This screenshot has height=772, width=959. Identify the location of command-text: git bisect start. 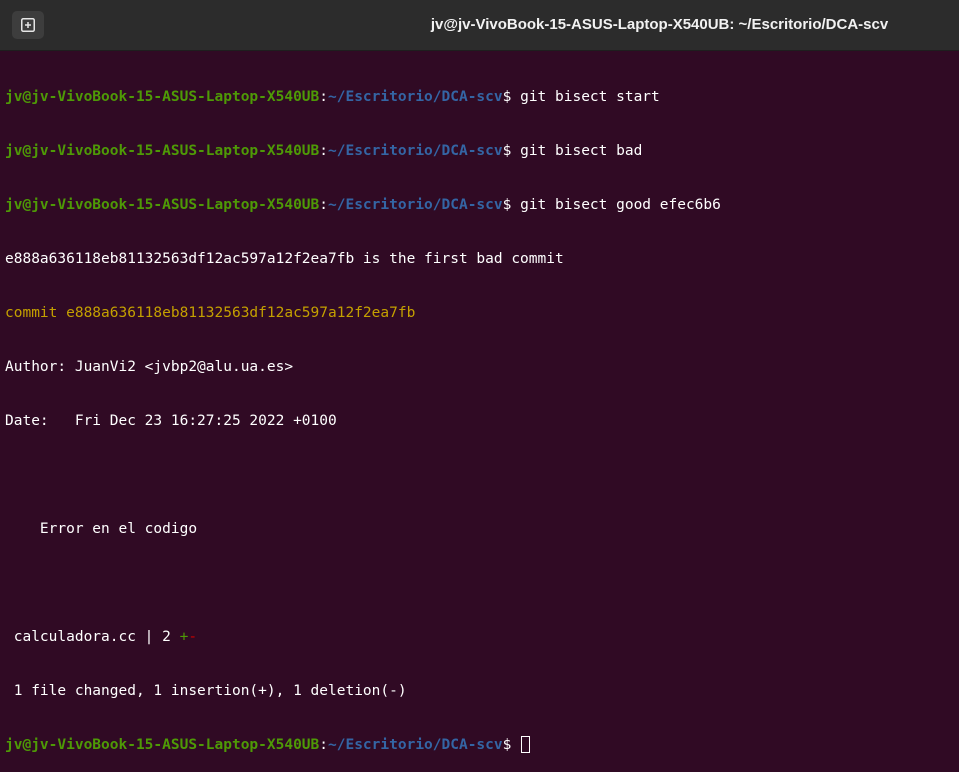
(585, 97).